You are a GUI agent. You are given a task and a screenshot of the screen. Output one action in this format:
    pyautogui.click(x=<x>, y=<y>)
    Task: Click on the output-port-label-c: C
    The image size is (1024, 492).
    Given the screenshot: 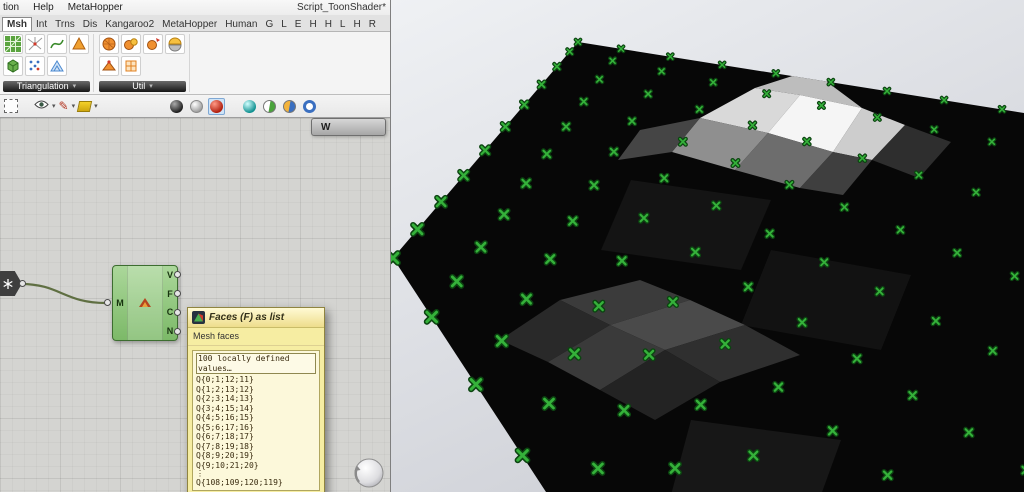 What is the action you would take?
    pyautogui.click(x=170, y=312)
    